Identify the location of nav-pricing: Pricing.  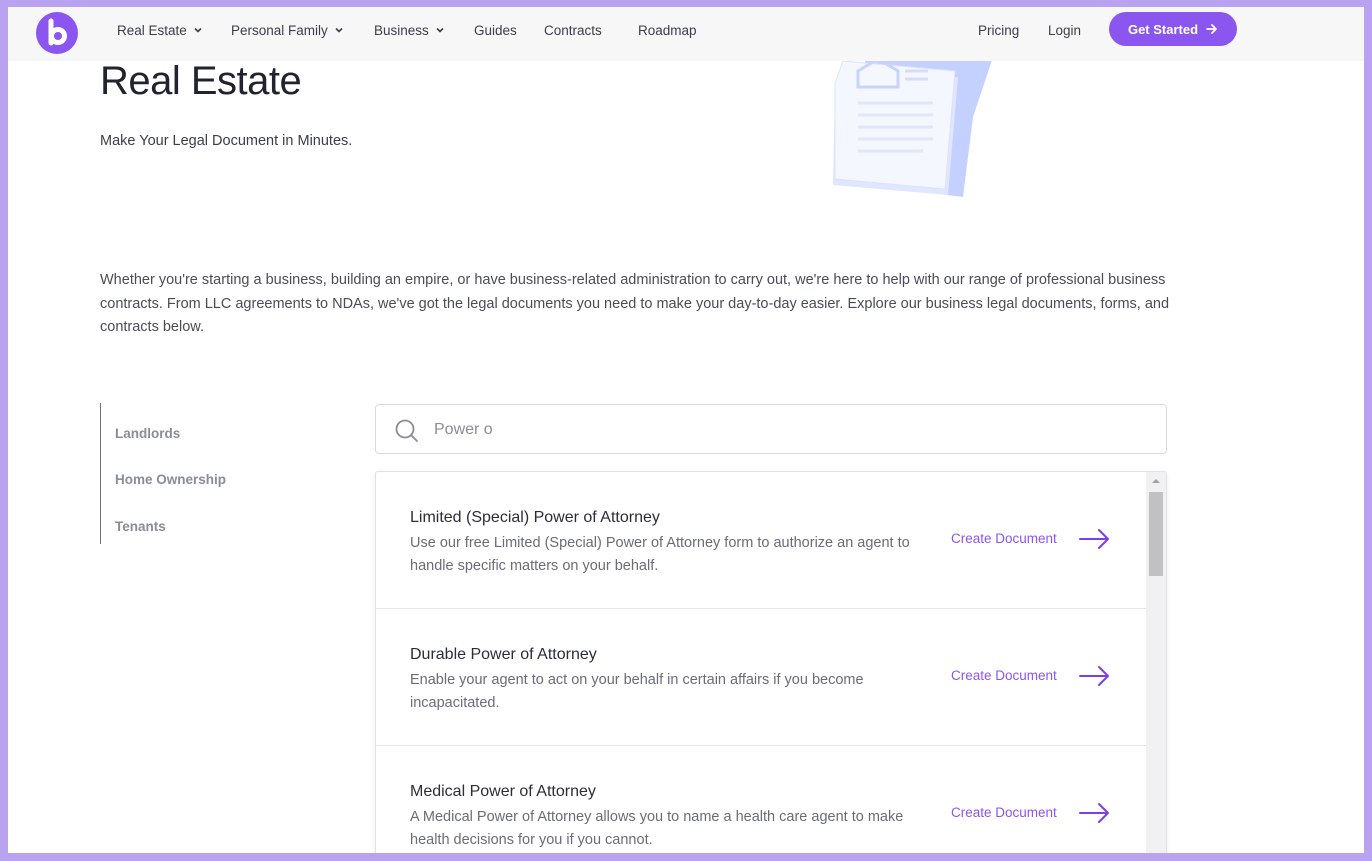
(998, 30).